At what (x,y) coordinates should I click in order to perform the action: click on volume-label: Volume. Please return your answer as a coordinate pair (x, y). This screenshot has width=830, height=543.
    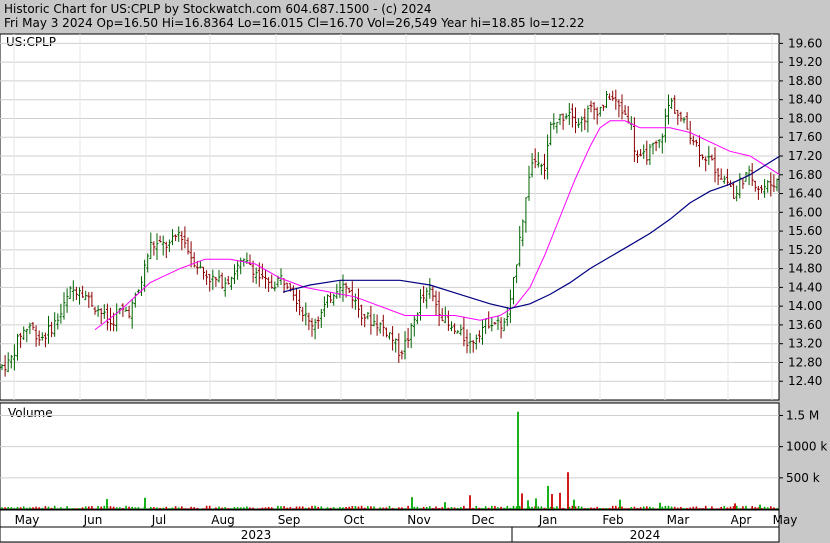
    Looking at the image, I should click on (30, 413).